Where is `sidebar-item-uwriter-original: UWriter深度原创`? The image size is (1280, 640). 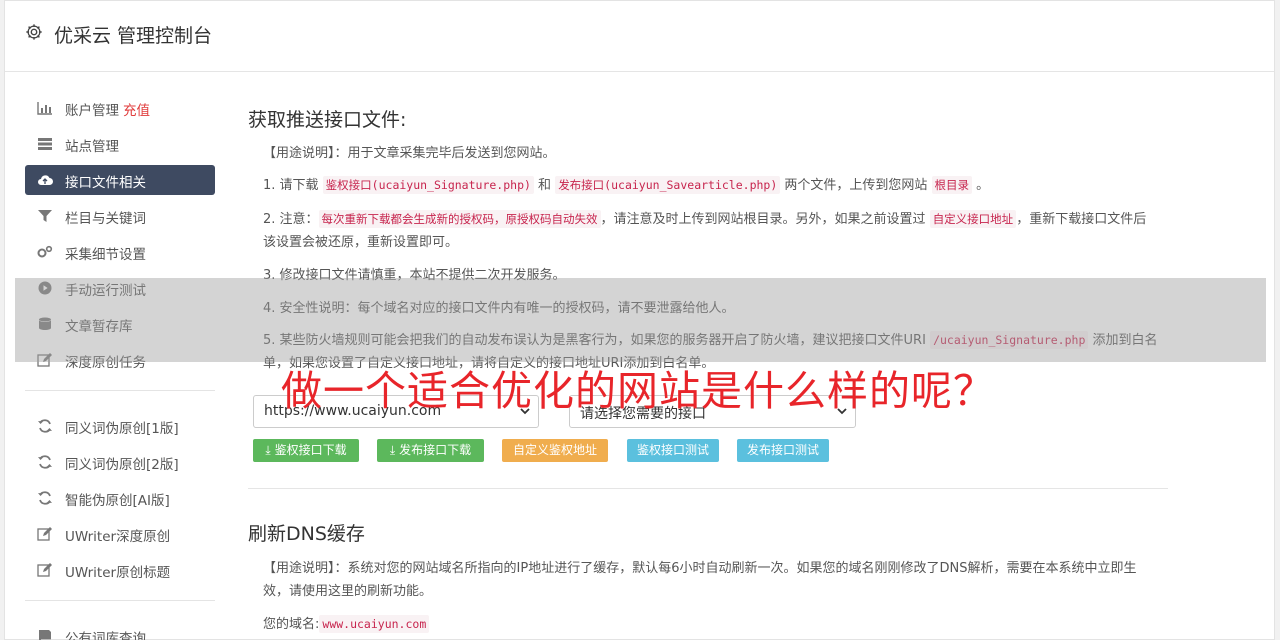
sidebar-item-uwriter-original: UWriter深度原创 is located at coordinates (120, 534).